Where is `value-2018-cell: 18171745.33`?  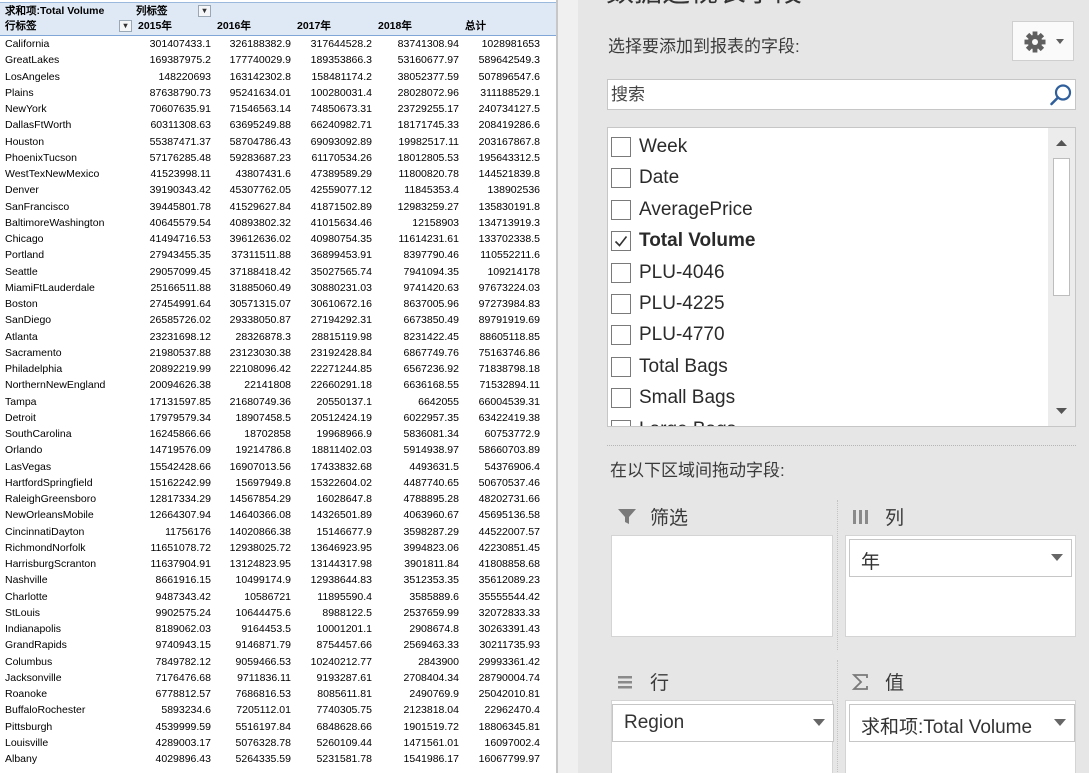 value-2018-cell: 18171745.33 is located at coordinates (428, 125).